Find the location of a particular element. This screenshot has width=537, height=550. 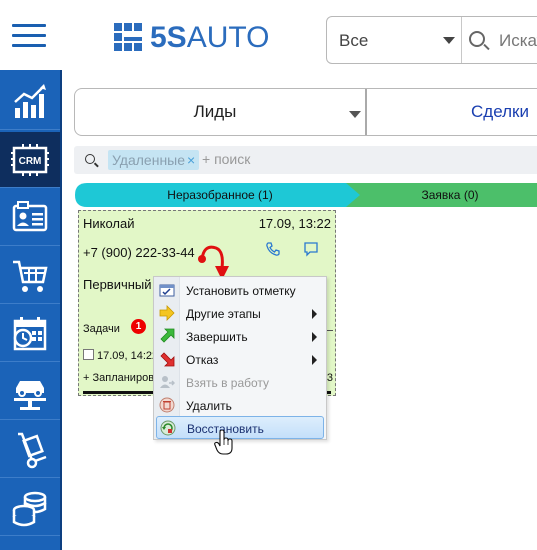

calendar-clock-icon is located at coordinates (30, 333).